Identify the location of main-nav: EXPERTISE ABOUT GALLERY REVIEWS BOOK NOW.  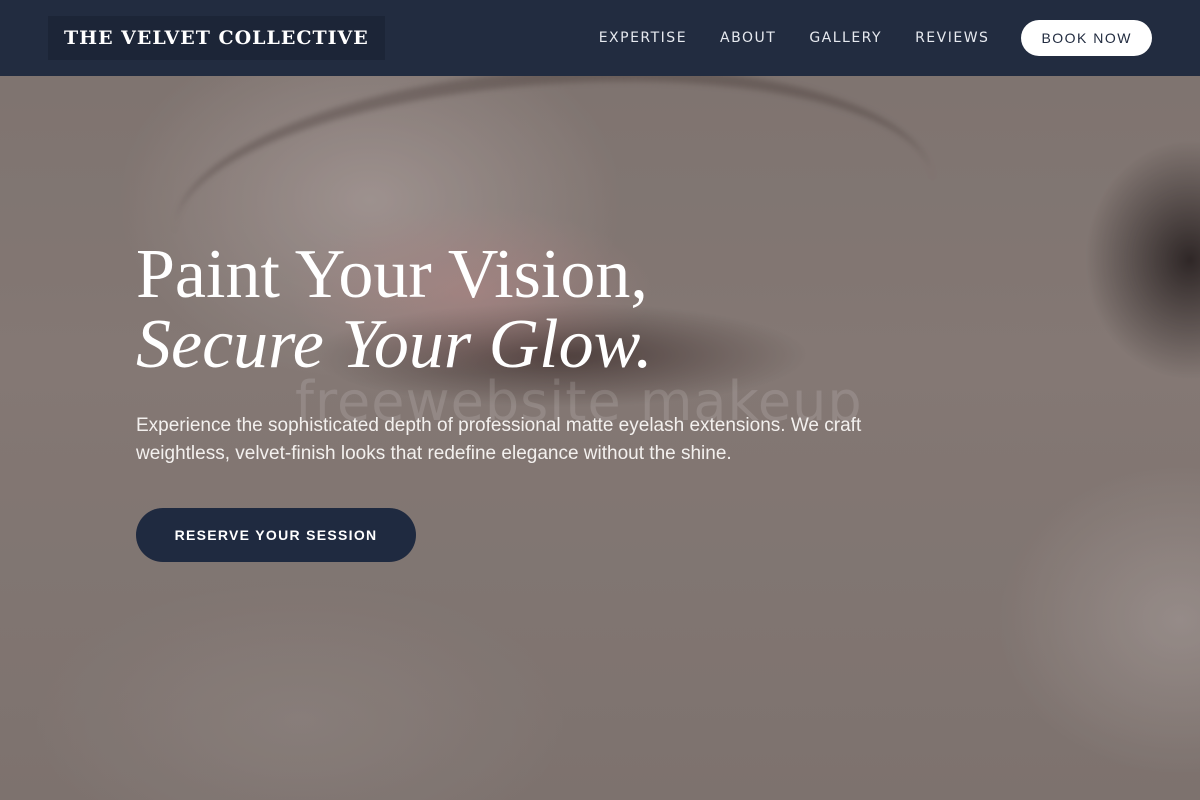
(875, 38).